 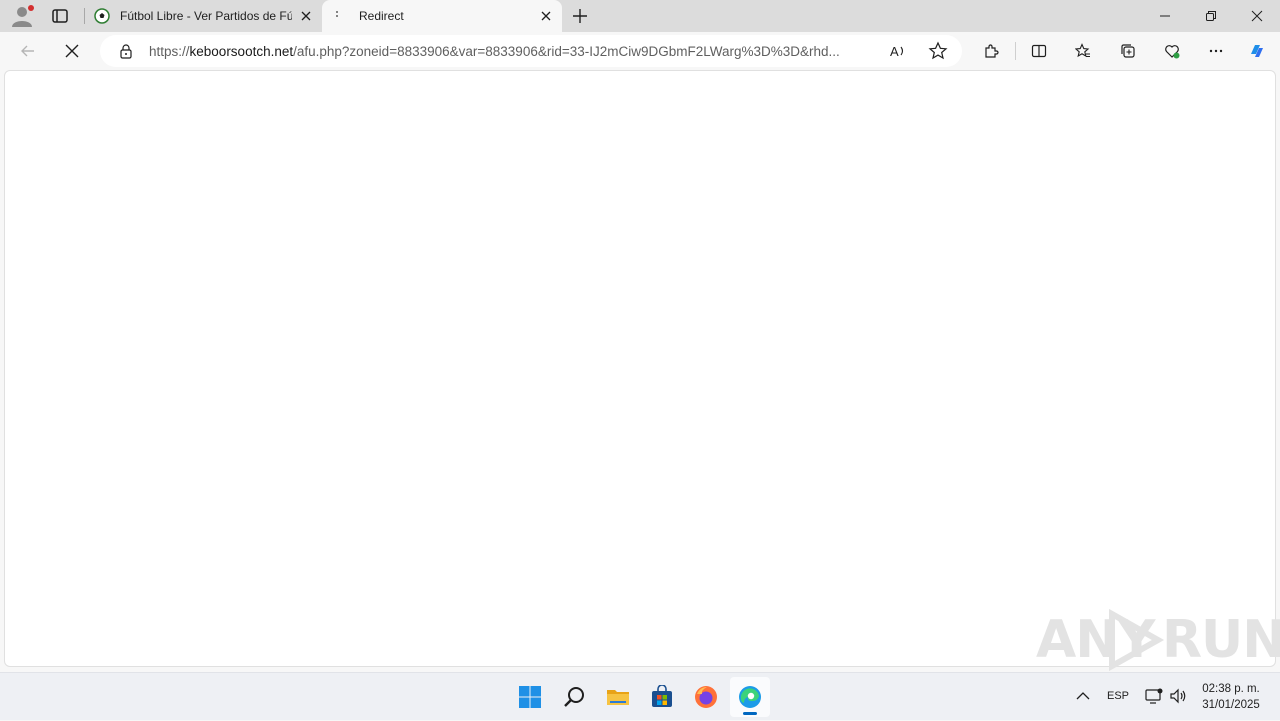 I want to click on favorites-button, so click(x=1083, y=51).